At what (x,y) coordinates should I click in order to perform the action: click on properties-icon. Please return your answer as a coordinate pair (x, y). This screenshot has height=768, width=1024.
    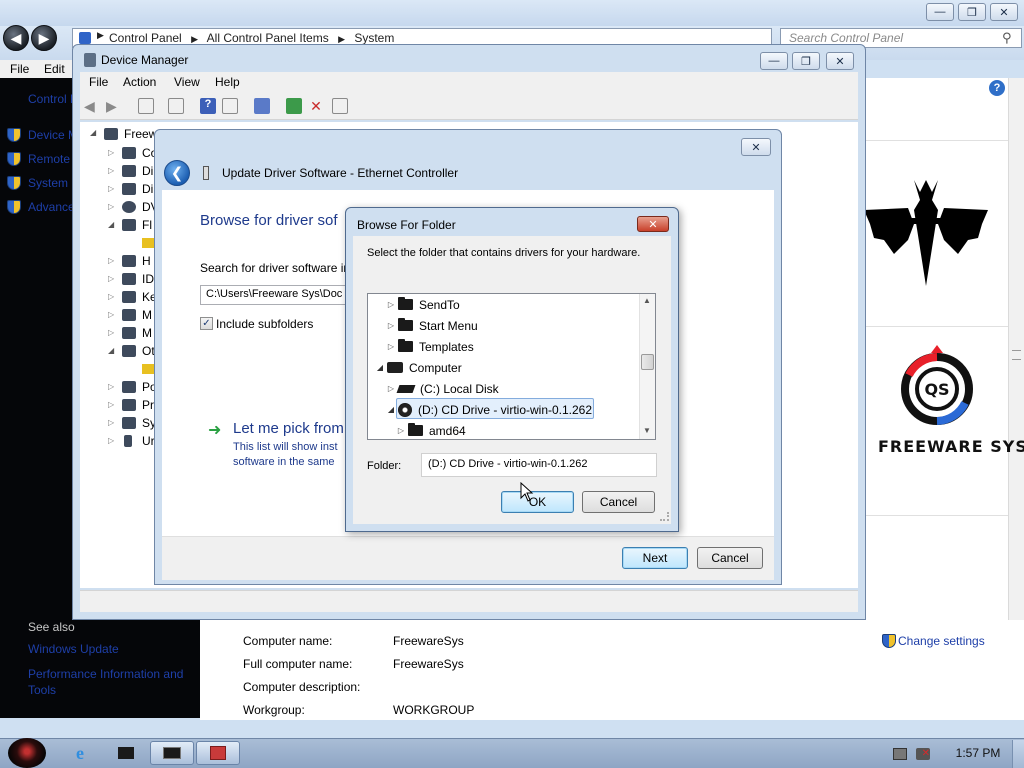
    Looking at the image, I should click on (146, 106).